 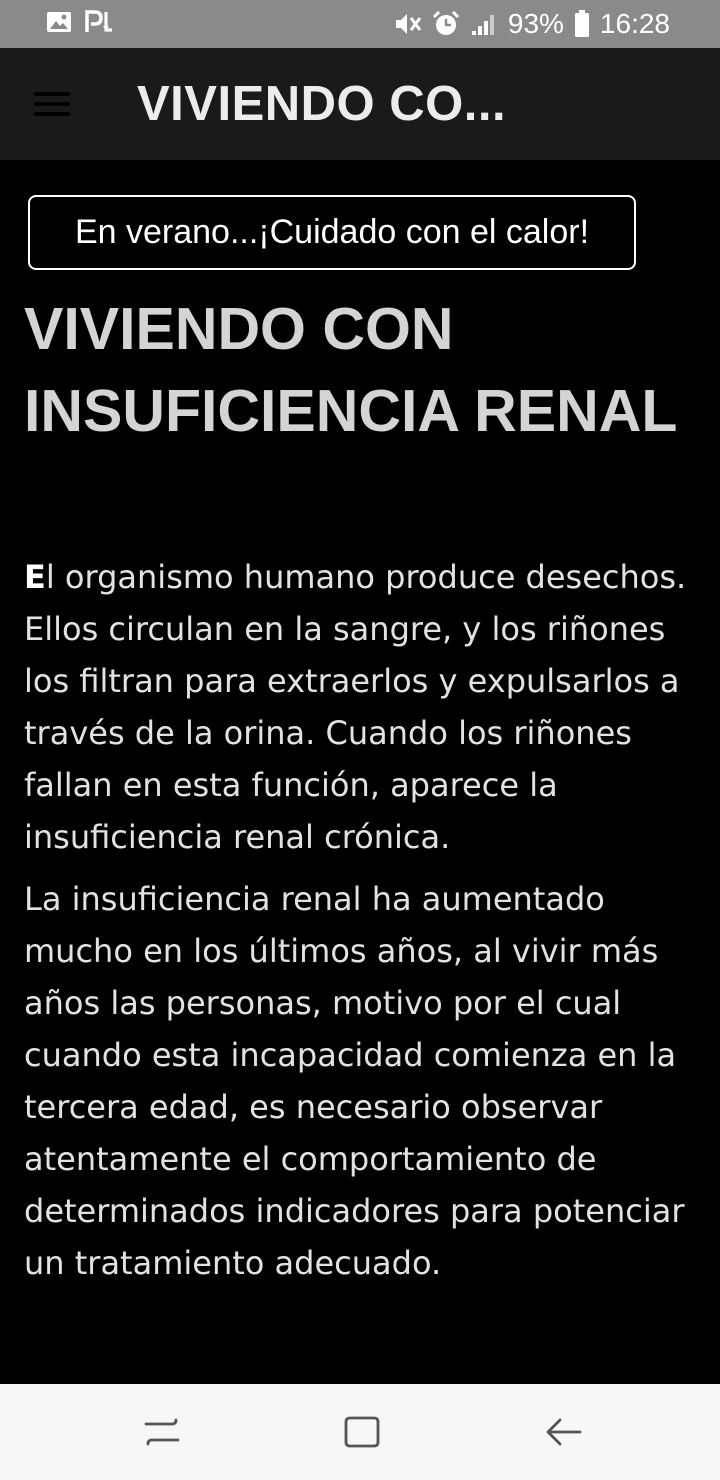 I want to click on status-left-icons, so click(x=80, y=22).